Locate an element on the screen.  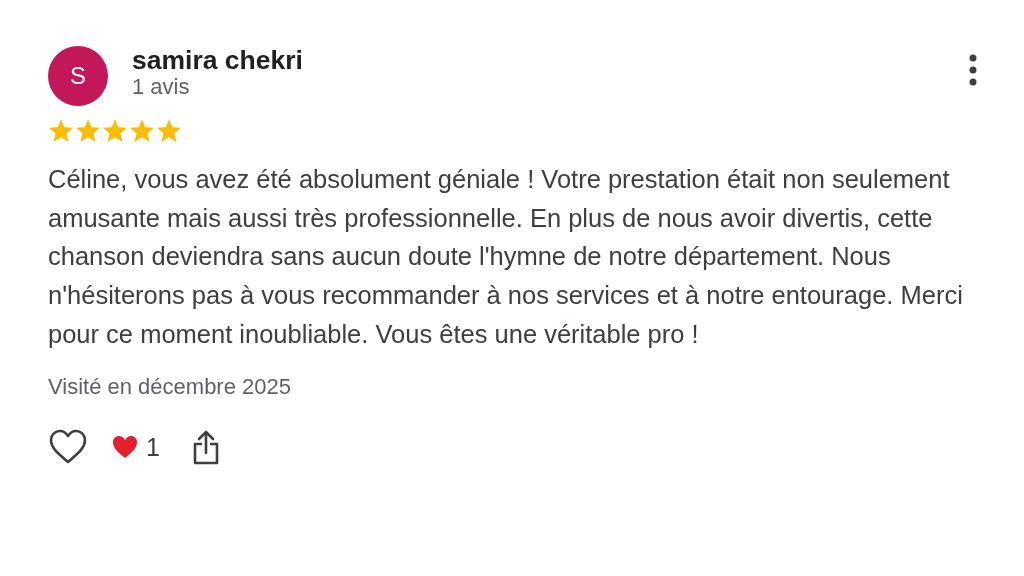
visit-date: Visité en décembre 2025 is located at coordinates (170, 386).